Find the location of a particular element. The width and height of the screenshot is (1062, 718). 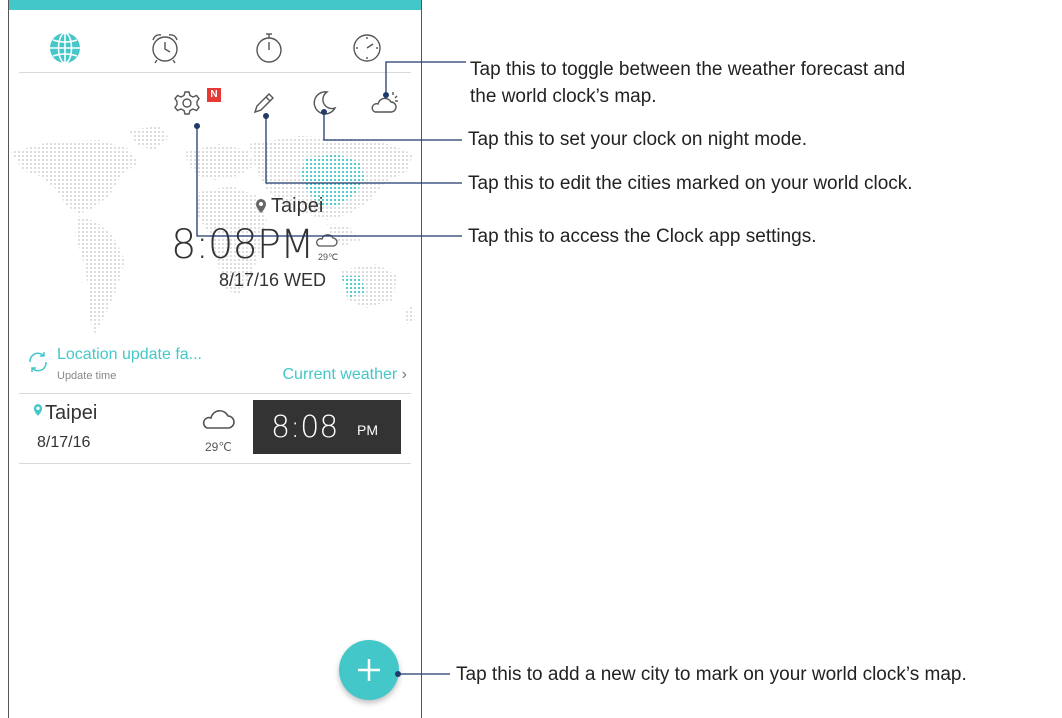

refresh-icon is located at coordinates (38, 362).